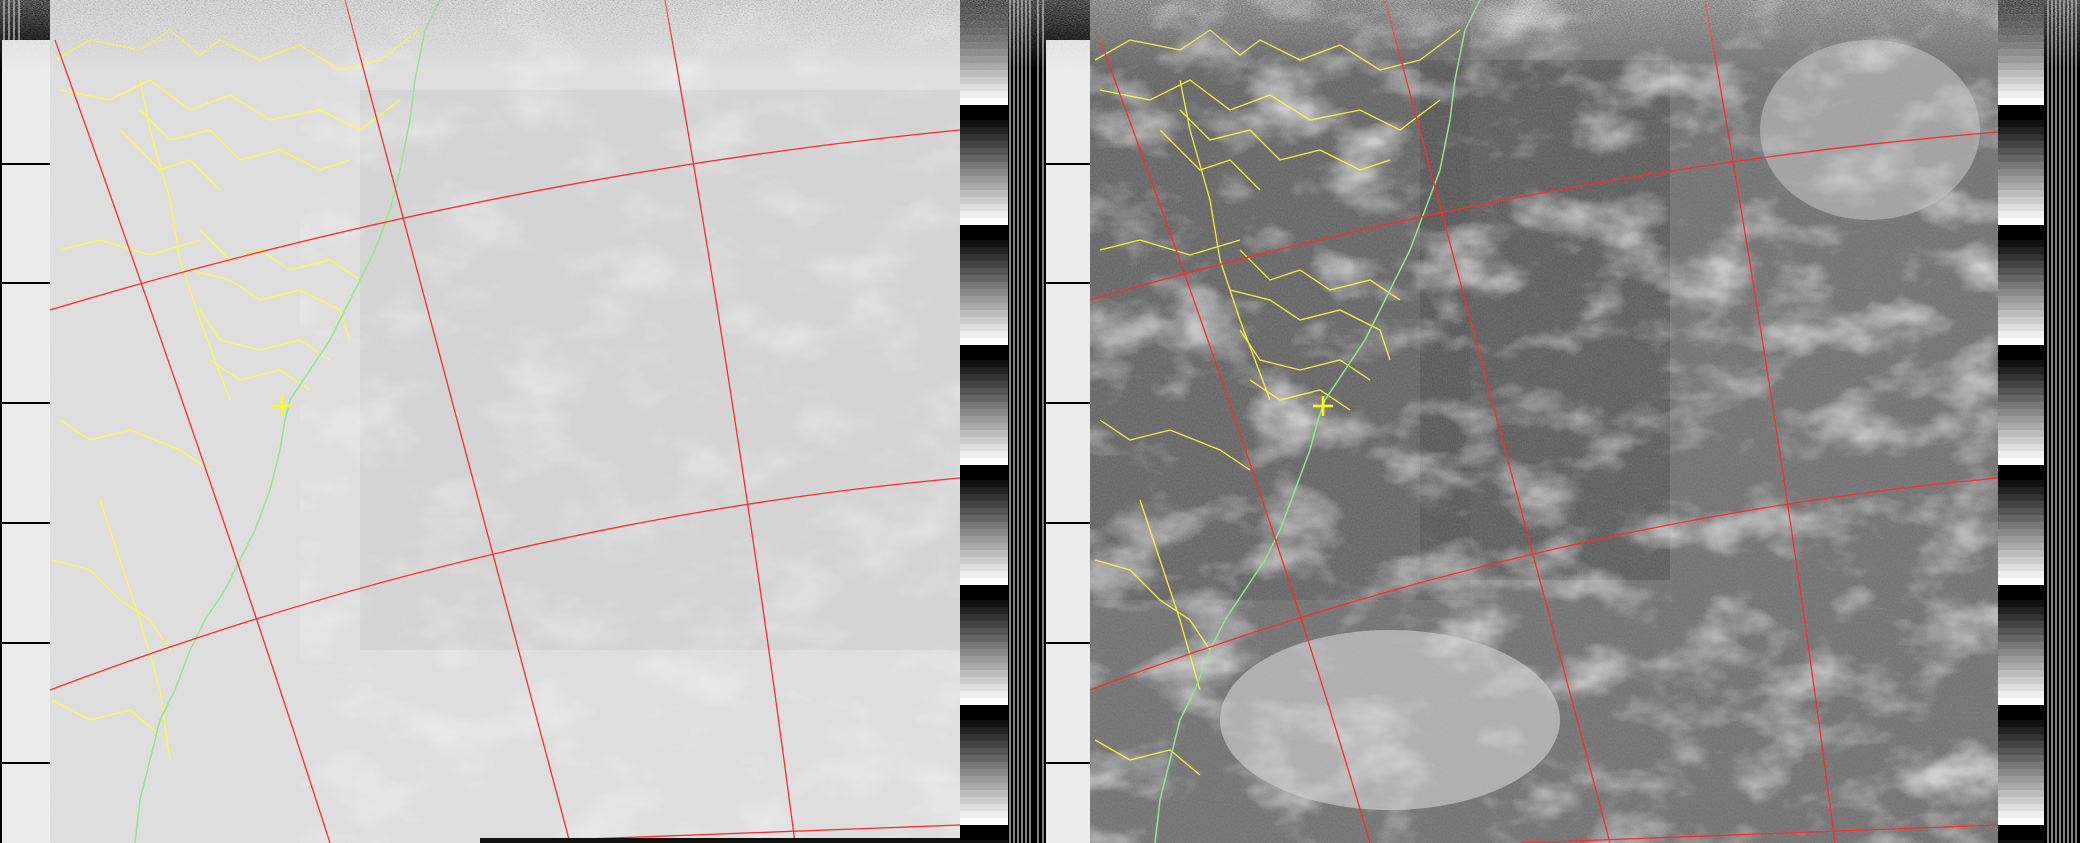 Image resolution: width=2080 pixels, height=843 pixels. What do you see at coordinates (1068, 441) in the screenshot?
I see `channel-b-space-view` at bounding box center [1068, 441].